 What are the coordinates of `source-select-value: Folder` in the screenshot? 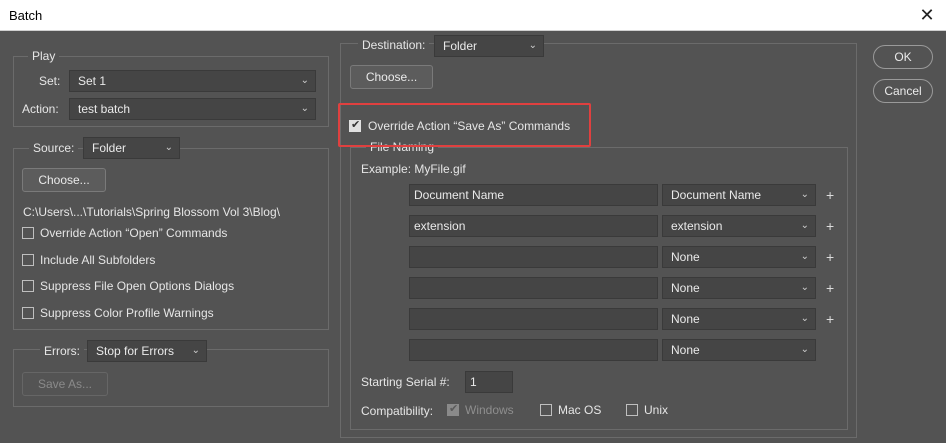 It's located at (109, 148).